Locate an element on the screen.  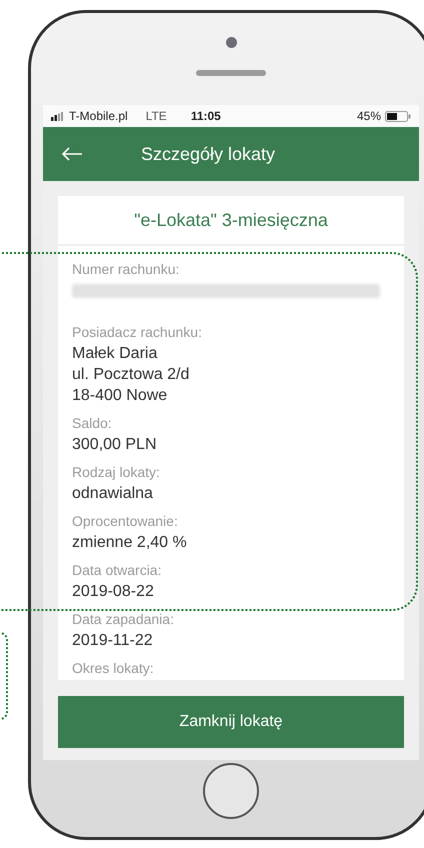
field-value: Małek Daria is located at coordinates (115, 354).